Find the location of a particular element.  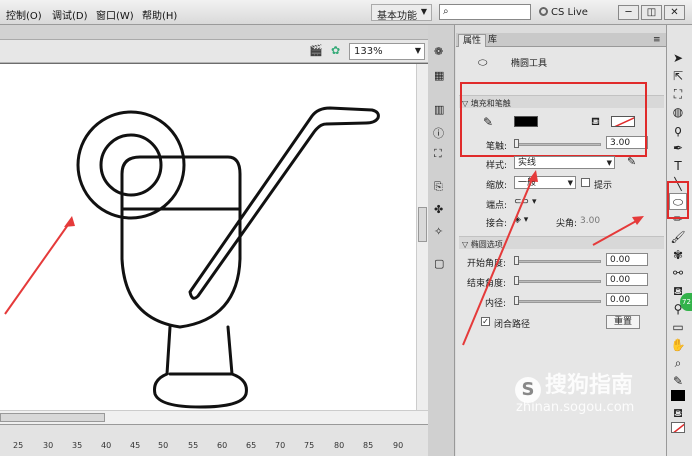

ruler-tick: 45 is located at coordinates (135, 445).